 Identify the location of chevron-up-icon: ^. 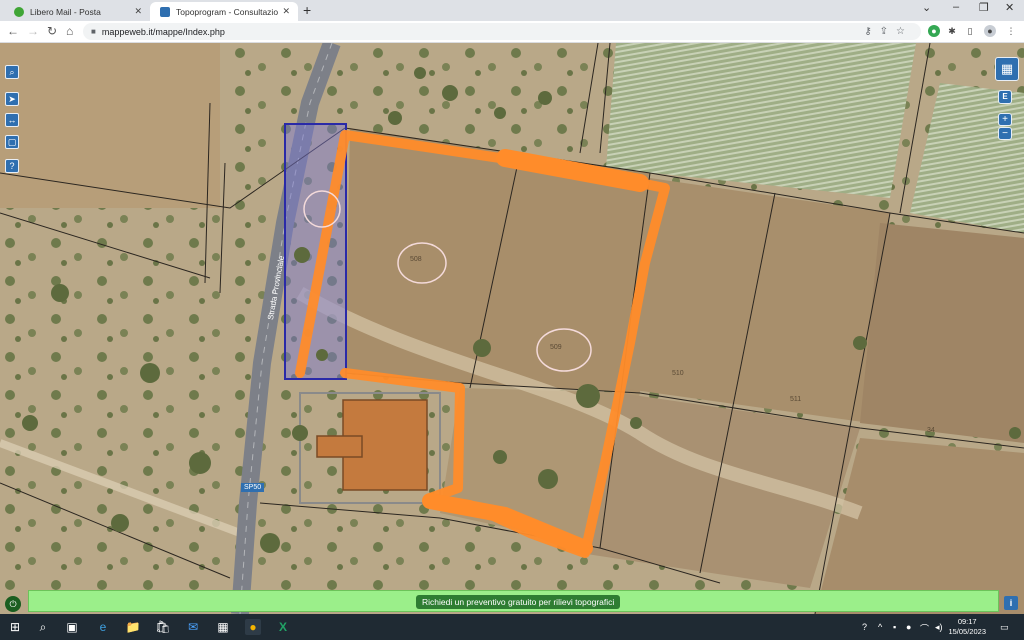
(880, 627).